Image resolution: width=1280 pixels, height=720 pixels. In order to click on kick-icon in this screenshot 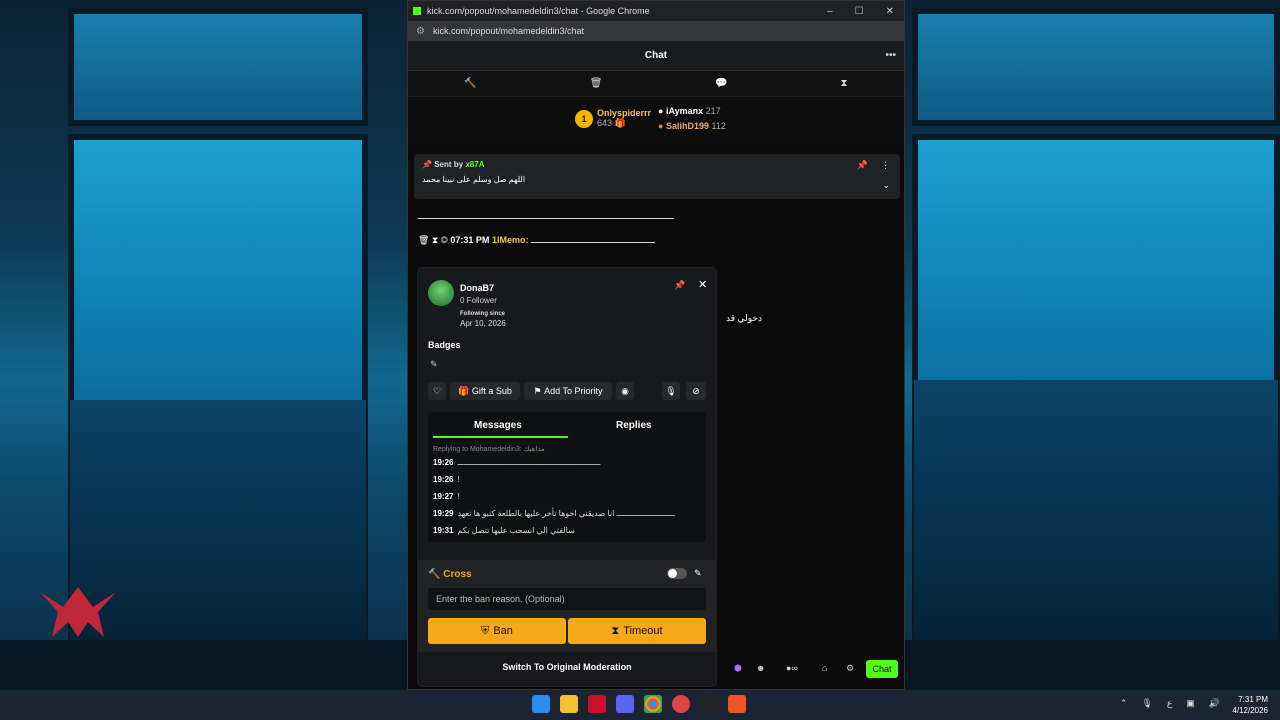, I will do `click(417, 11)`.